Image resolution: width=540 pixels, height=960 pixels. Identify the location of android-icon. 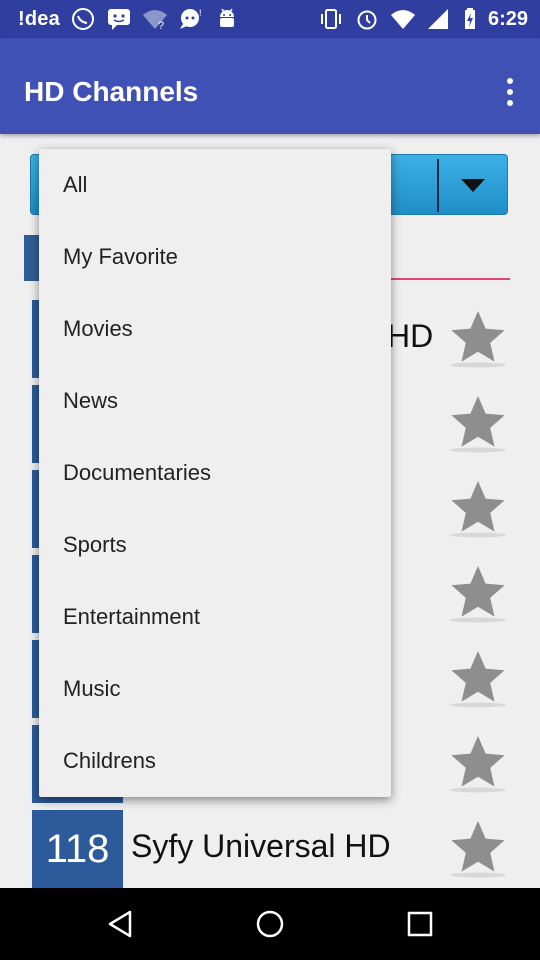
(227, 19).